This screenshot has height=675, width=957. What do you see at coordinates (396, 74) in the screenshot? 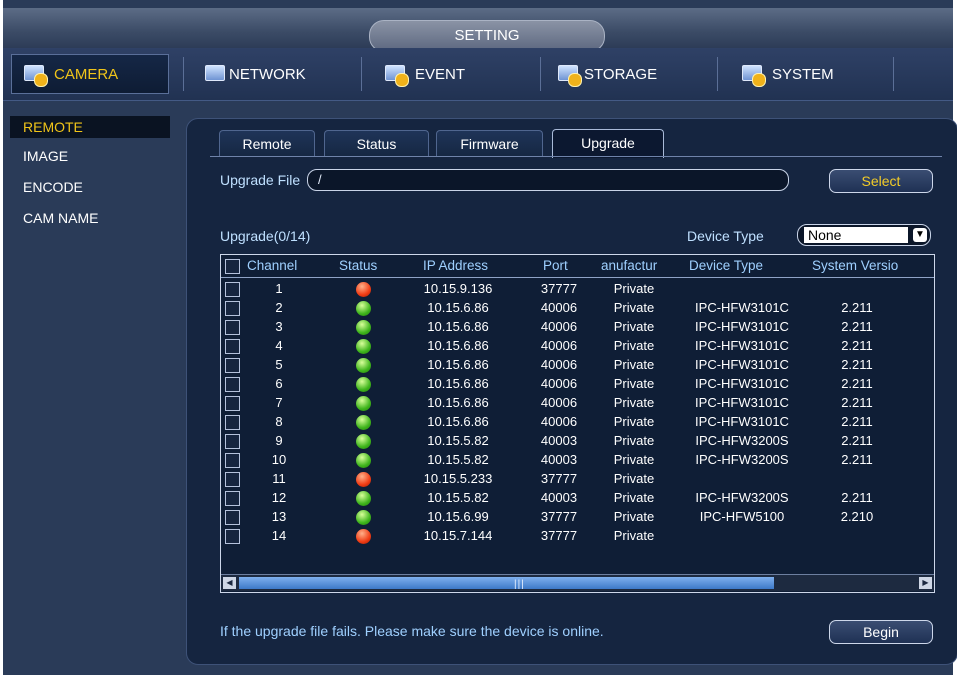
I see `event-icon` at bounding box center [396, 74].